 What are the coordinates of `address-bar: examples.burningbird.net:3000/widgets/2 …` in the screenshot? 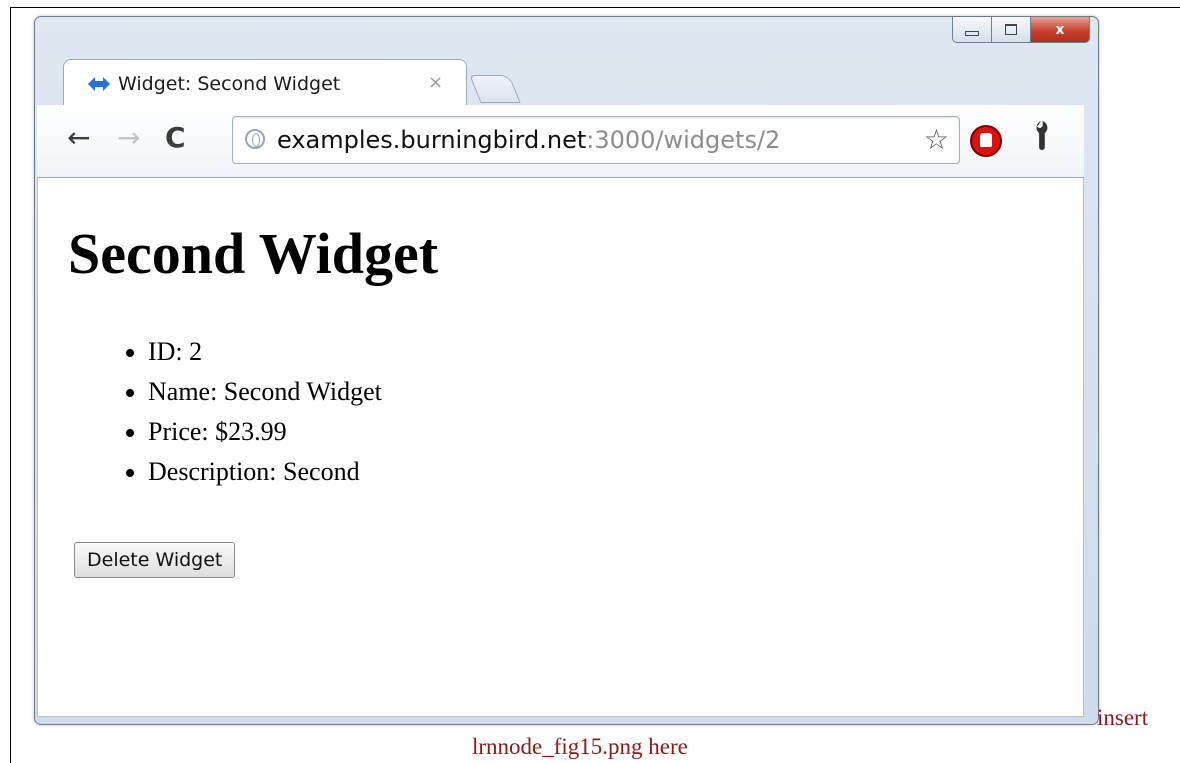 It's located at (596, 140).